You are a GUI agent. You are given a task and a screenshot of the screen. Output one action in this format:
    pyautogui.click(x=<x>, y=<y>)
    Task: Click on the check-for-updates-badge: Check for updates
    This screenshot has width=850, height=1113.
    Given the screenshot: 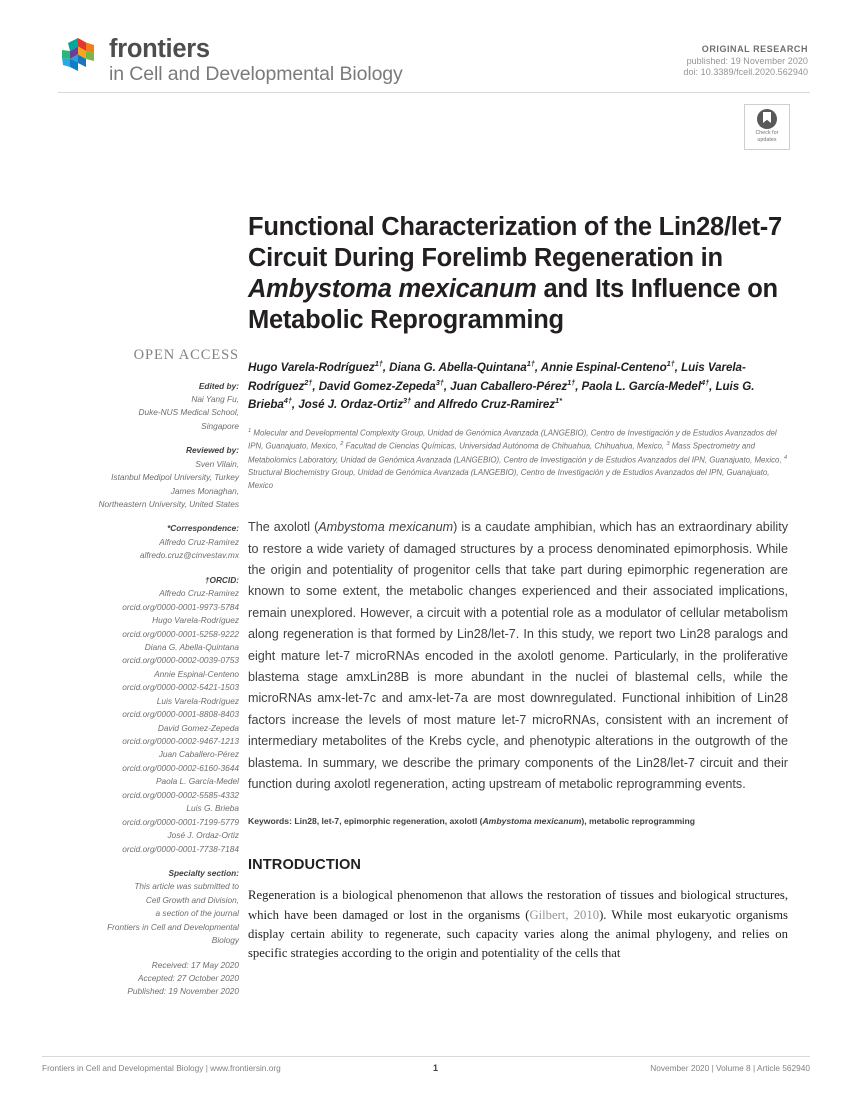 What is the action you would take?
    pyautogui.click(x=767, y=127)
    